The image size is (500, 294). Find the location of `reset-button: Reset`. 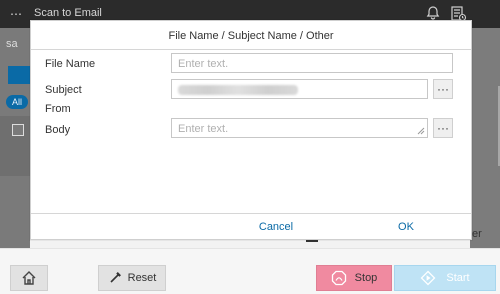

reset-button: Reset is located at coordinates (132, 278).